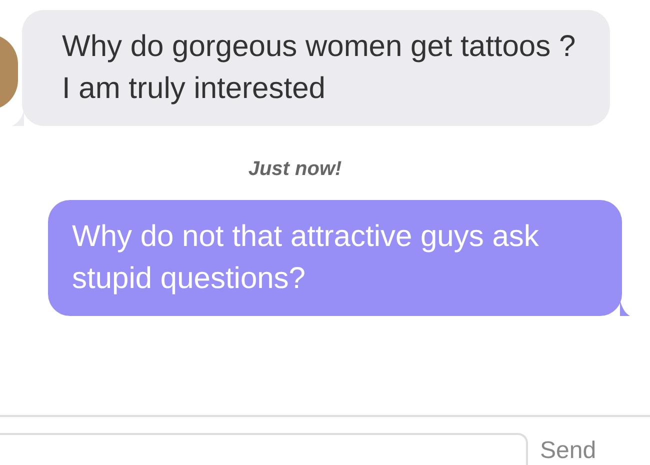 Image resolution: width=650 pixels, height=465 pixels. Describe the element at coordinates (264, 449) in the screenshot. I see `message-input-field` at that location.